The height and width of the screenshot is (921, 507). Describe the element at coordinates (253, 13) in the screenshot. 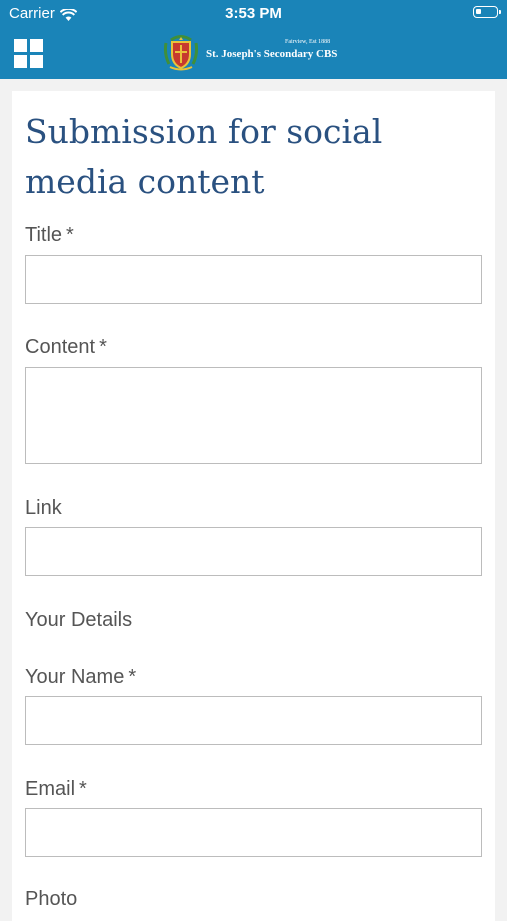

I see `status-time: 3:53 PM` at that location.